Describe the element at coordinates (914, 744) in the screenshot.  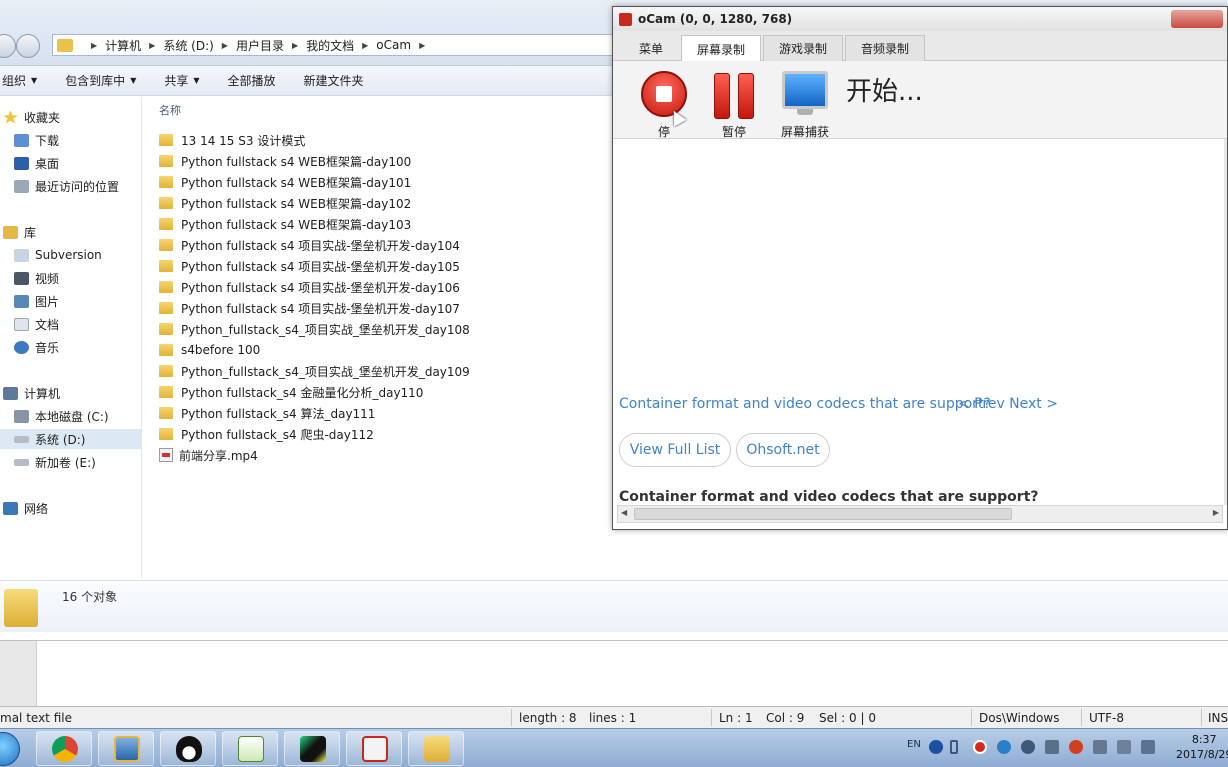
I see `language-indicator: EN` at that location.